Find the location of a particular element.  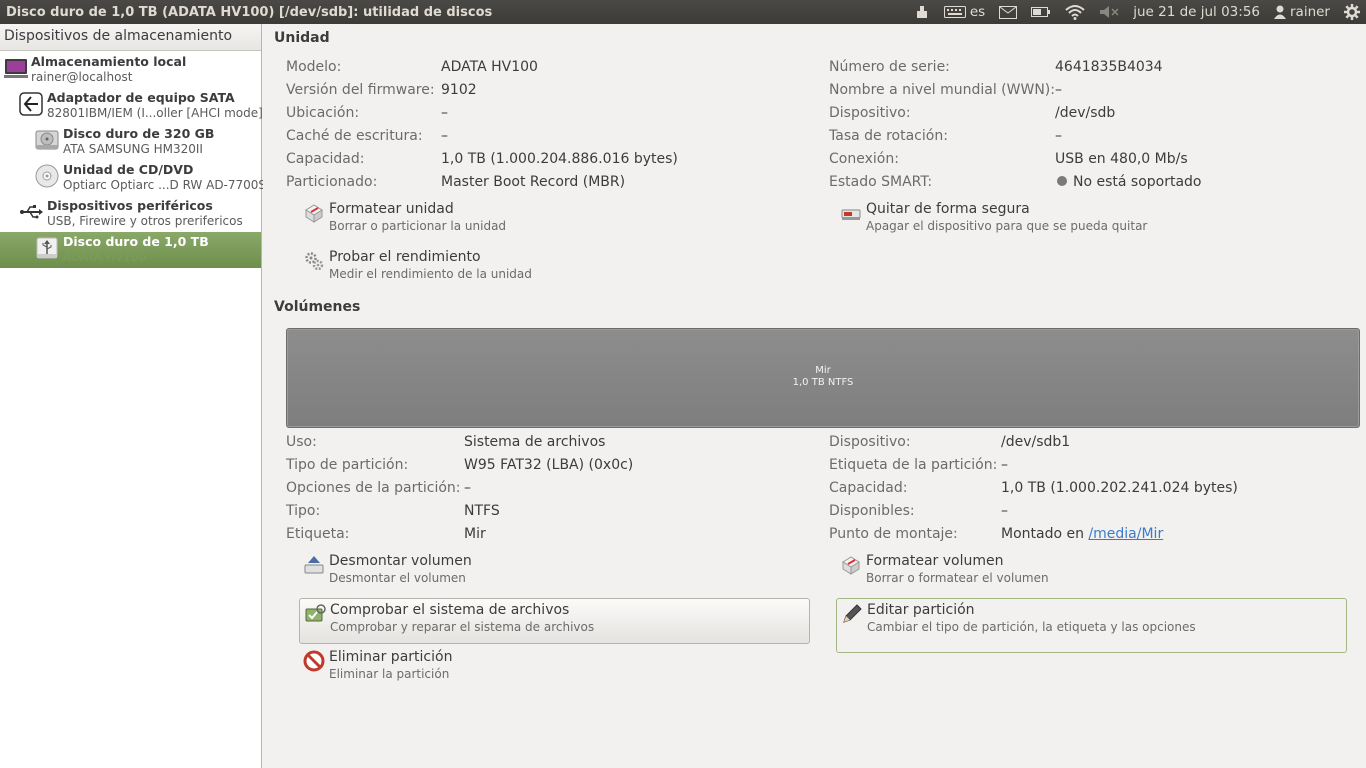

device-value: /dev/sdb is located at coordinates (1085, 113).